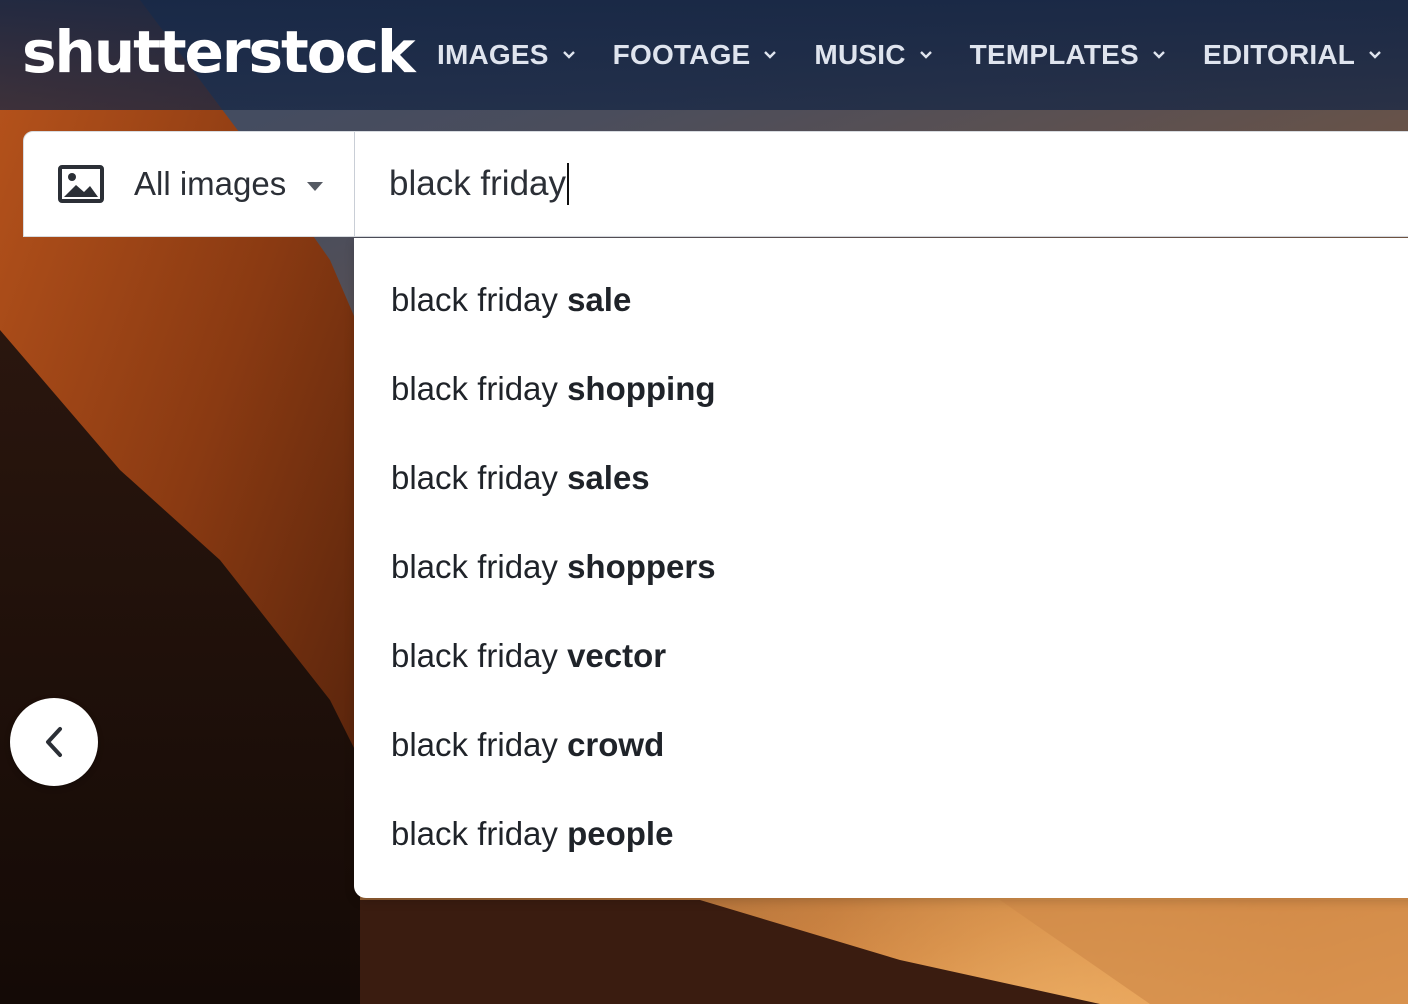 This screenshot has height=1004, width=1408. I want to click on text-cursor, so click(568, 184).